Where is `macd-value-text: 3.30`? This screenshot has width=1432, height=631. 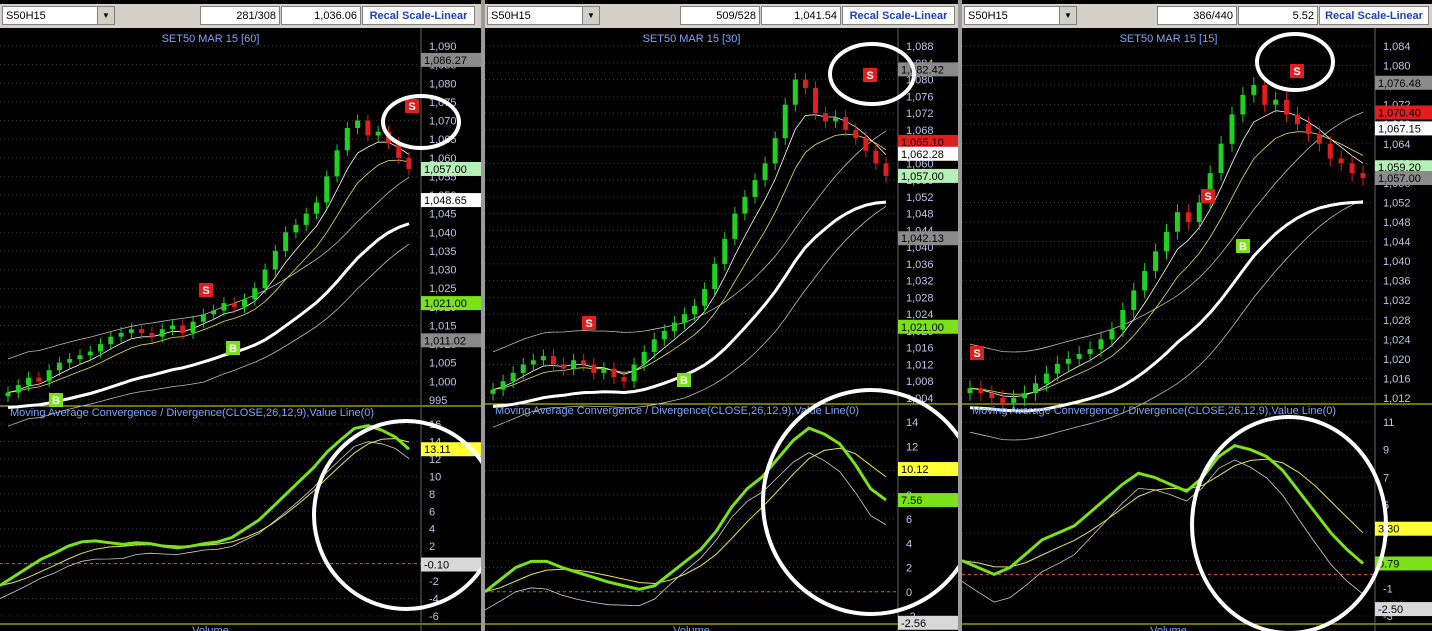 macd-value-text: 3.30 is located at coordinates (1388, 530).